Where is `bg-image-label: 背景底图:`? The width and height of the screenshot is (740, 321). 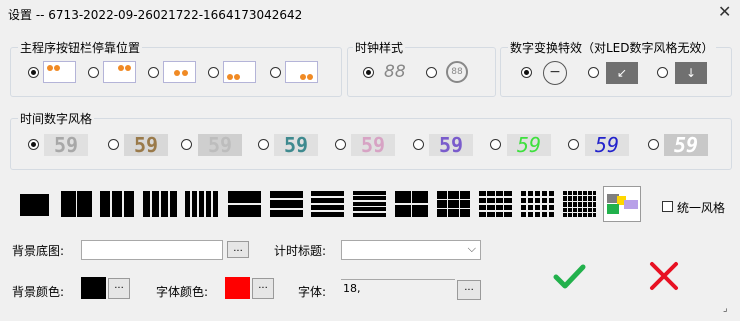
bg-image-label: 背景底图: is located at coordinates (38, 251).